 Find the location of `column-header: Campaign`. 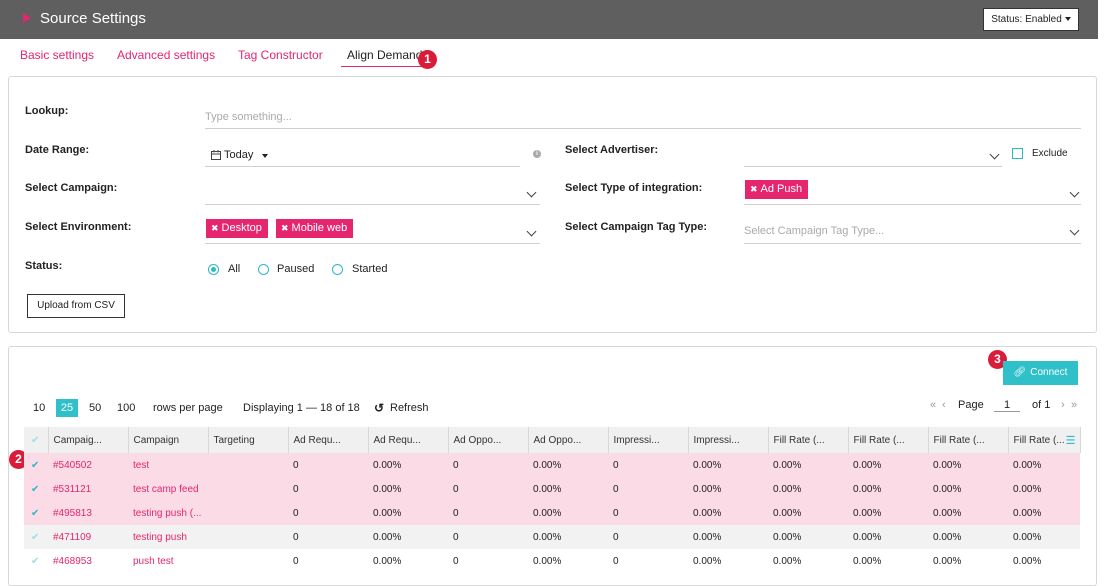

column-header: Campaign is located at coordinates (168, 440).